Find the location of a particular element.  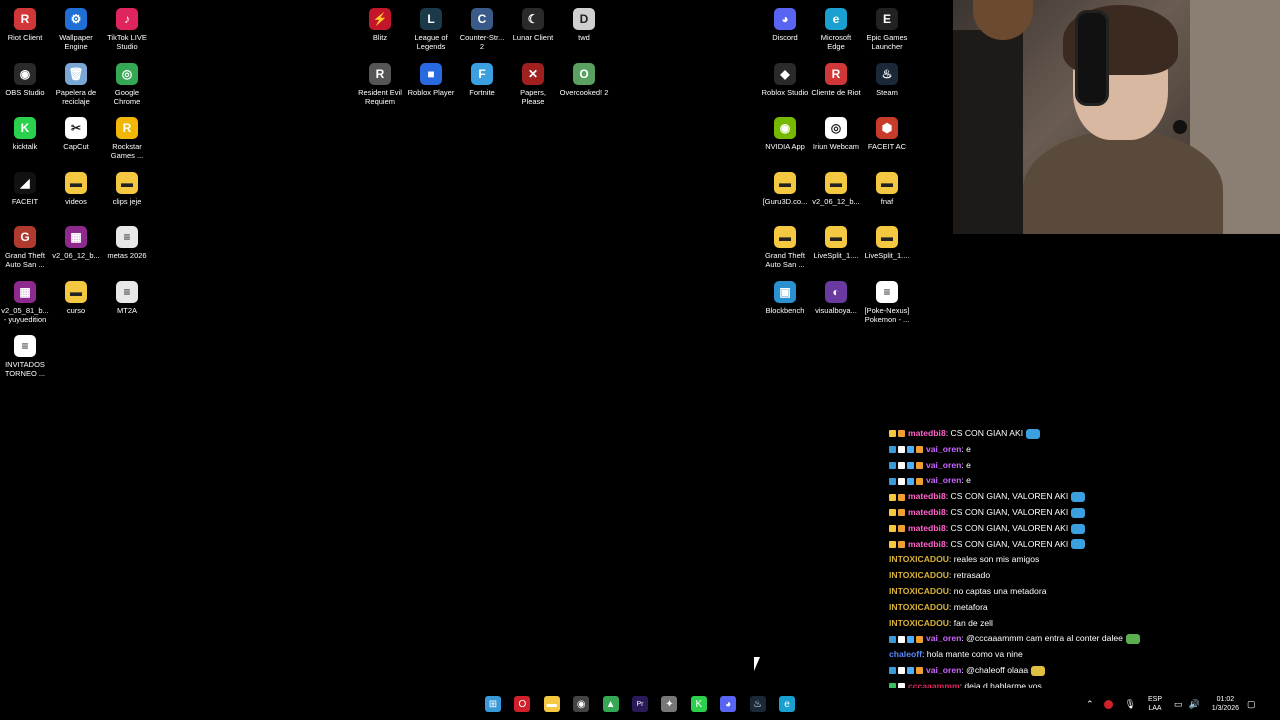

desktop-shortcut: R Resident Evil Requiem is located at coordinates (380, 80).